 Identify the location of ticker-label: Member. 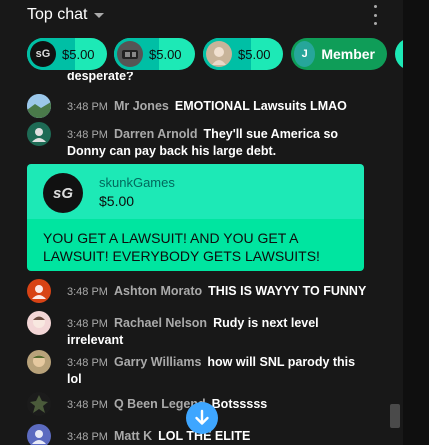
(348, 54).